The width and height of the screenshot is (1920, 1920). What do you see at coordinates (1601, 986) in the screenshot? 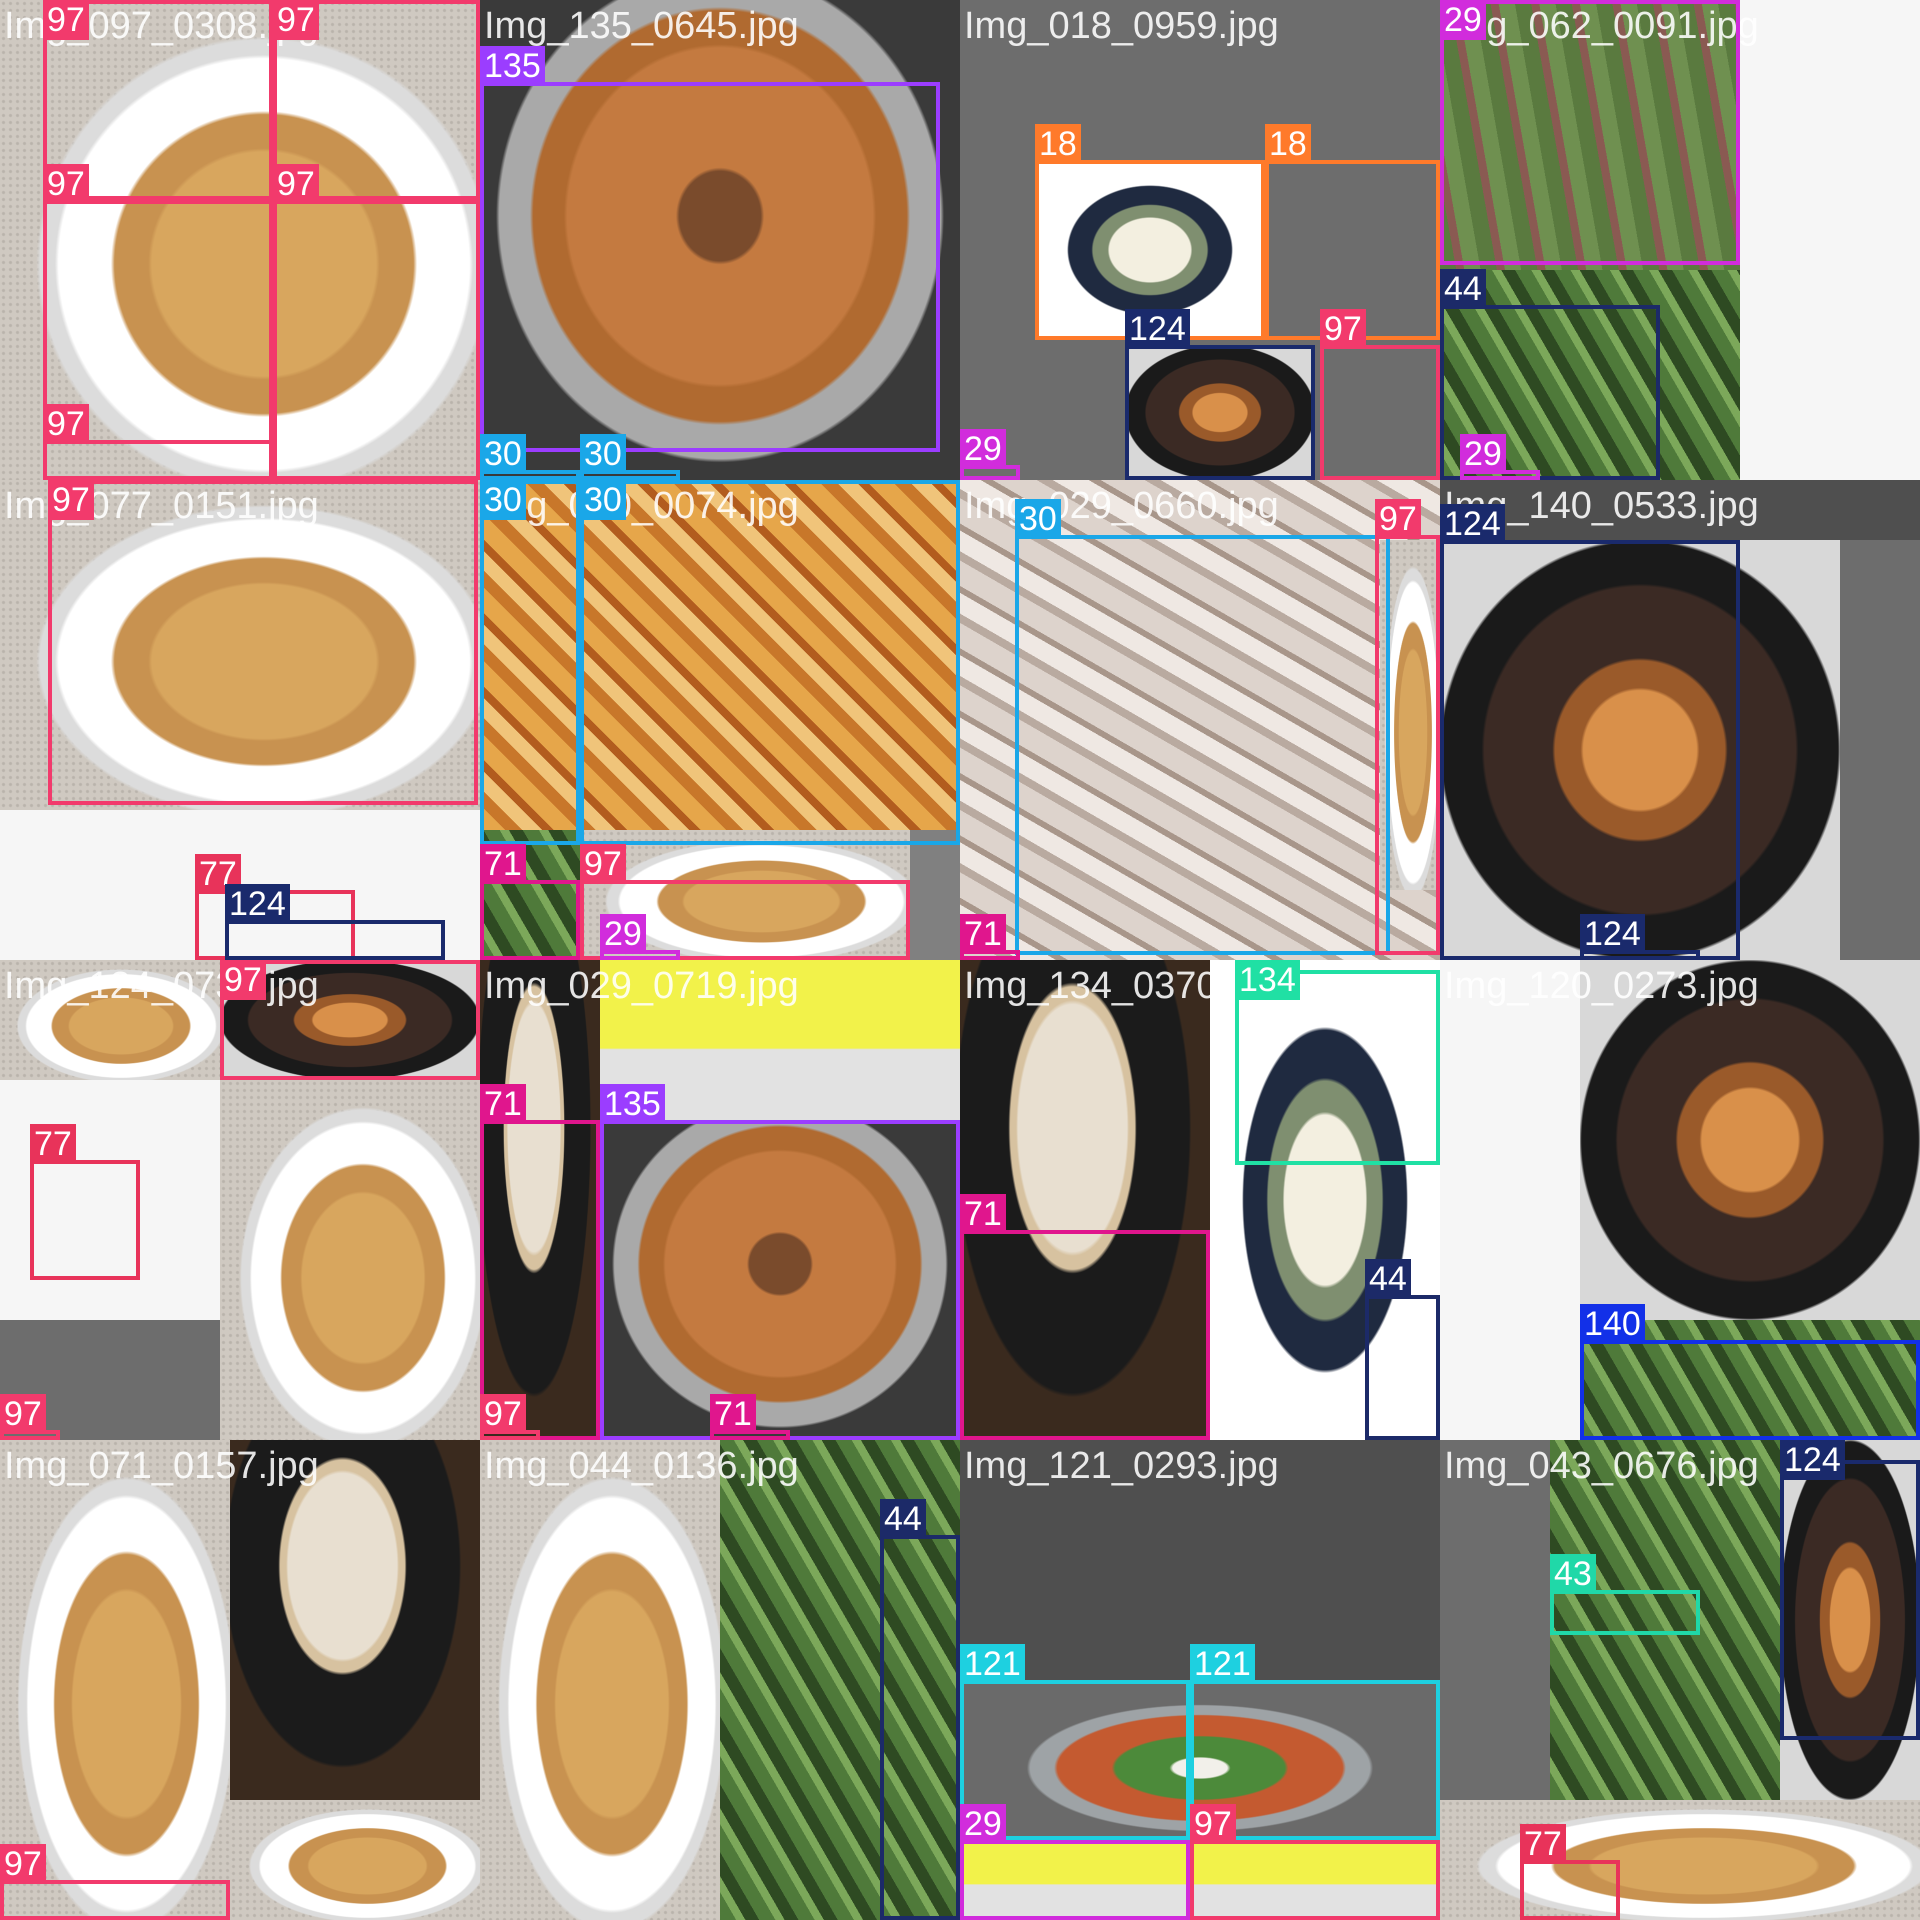
I see `tile-filename: Img_120_0273.jpg` at bounding box center [1601, 986].